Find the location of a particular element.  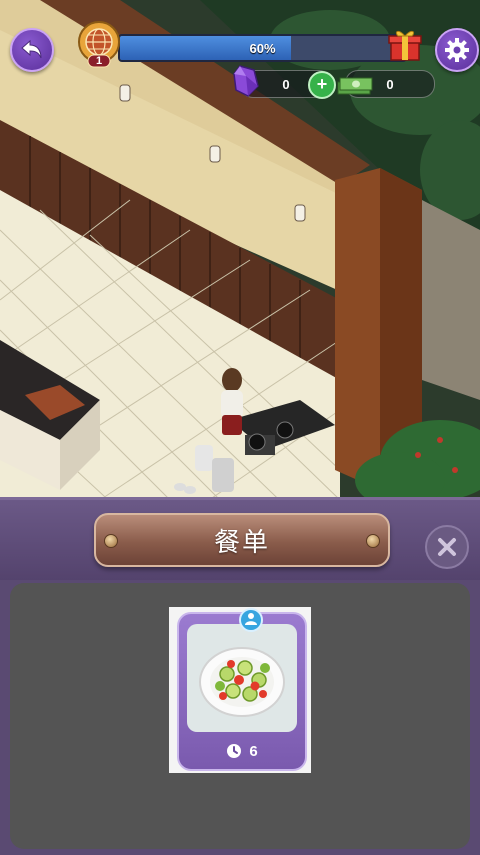

back-arrow-icon is located at coordinates (31, 49).